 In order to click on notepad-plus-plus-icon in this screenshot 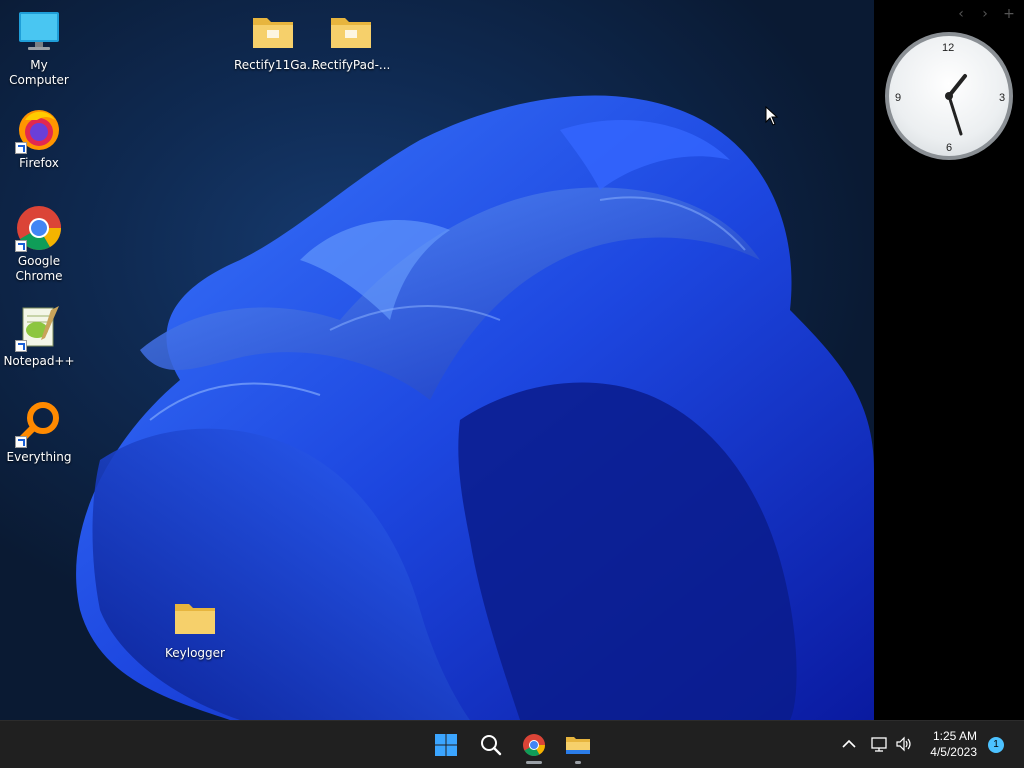, I will do `click(39, 328)`.